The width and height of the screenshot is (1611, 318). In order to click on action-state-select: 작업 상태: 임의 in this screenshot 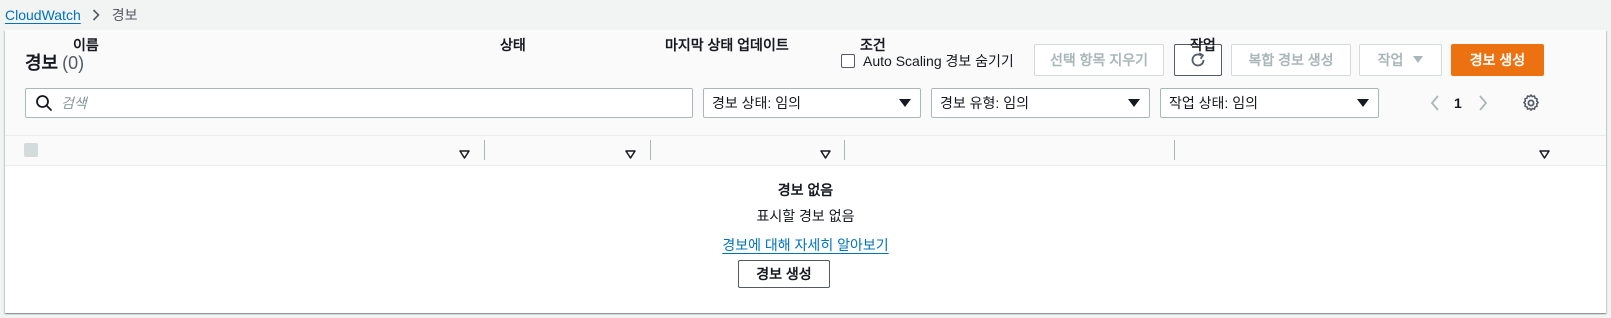, I will do `click(1269, 103)`.